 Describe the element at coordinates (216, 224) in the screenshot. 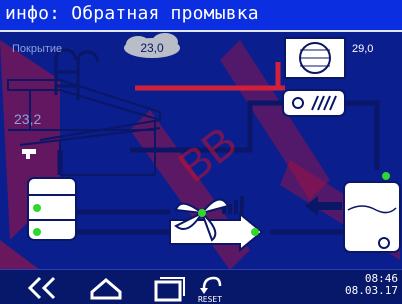

I see `pump-icon` at that location.